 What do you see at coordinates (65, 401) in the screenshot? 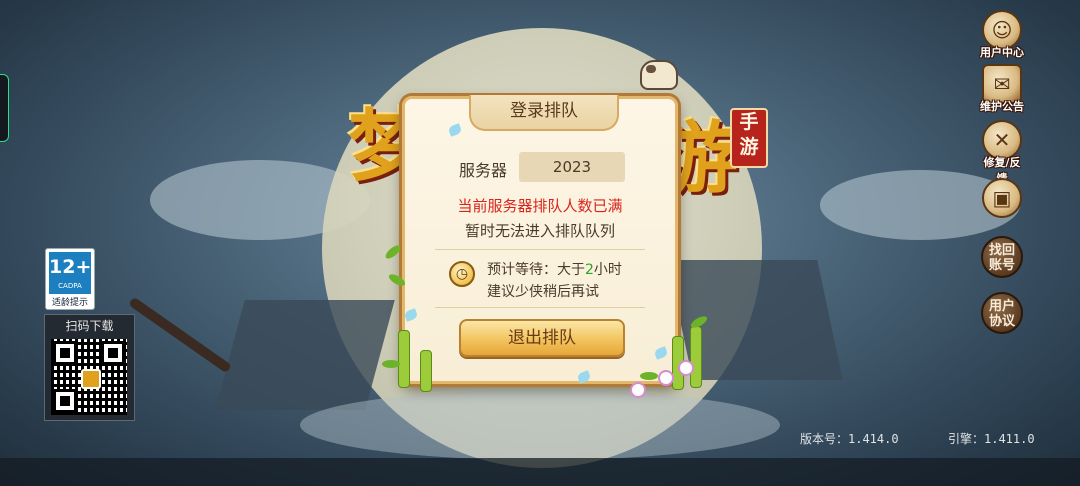
I see `qr-finder-bl` at bounding box center [65, 401].